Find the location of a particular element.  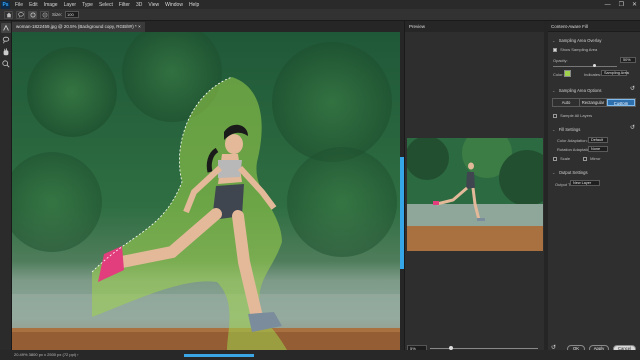

lasso-alt-icon is located at coordinates (6, 40).